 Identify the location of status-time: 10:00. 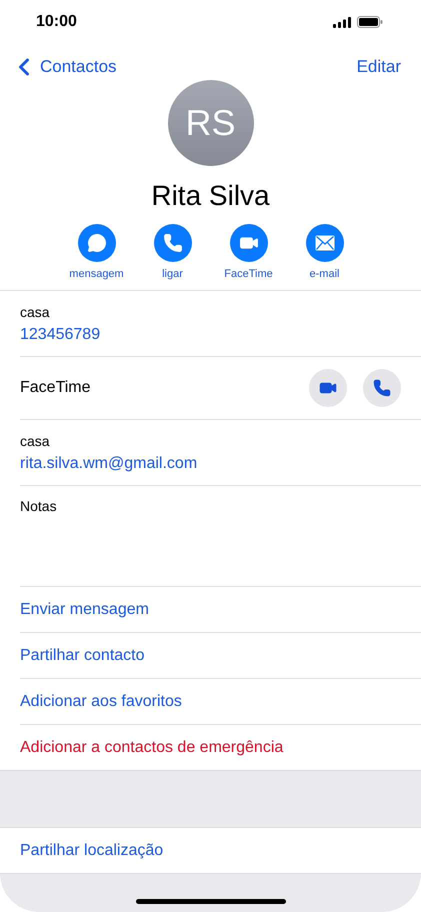
(56, 22).